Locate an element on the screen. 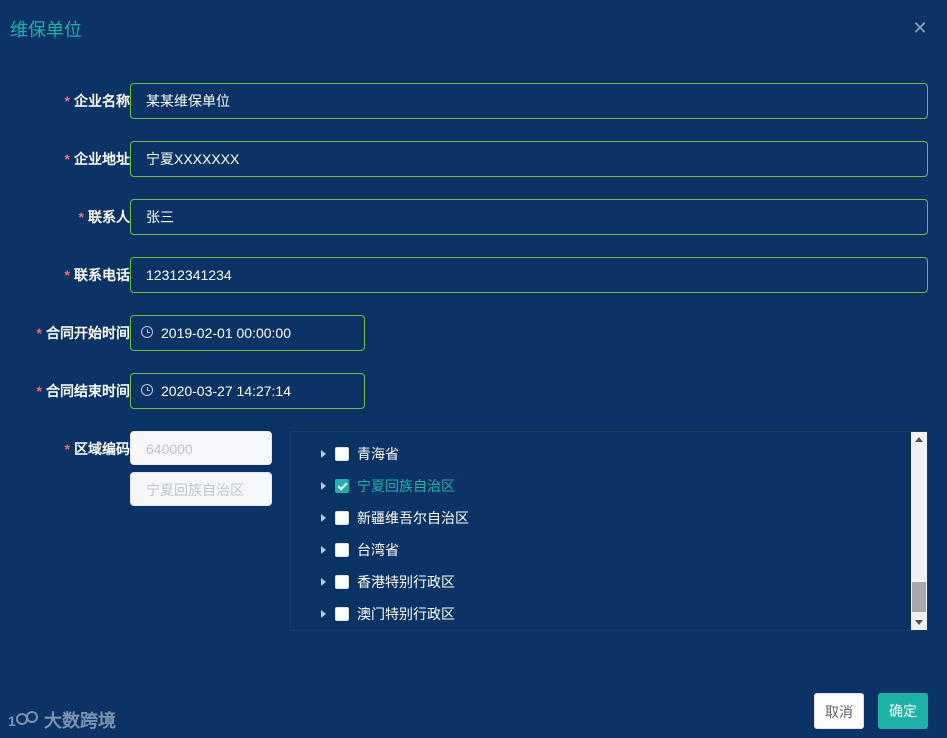 The height and width of the screenshot is (738, 947). region-label: * 区域编码 is located at coordinates (97, 449).